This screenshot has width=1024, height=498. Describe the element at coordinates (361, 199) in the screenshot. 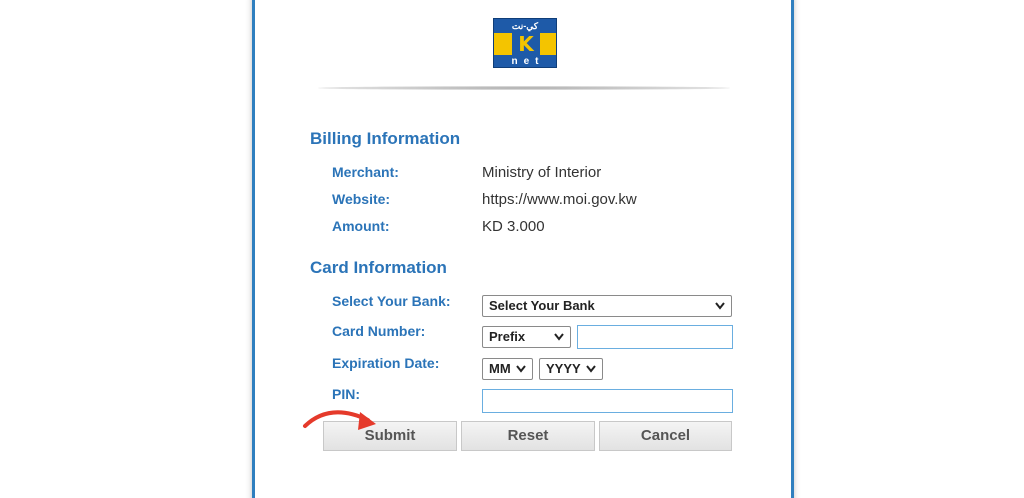

I see `website-label: Website:` at that location.